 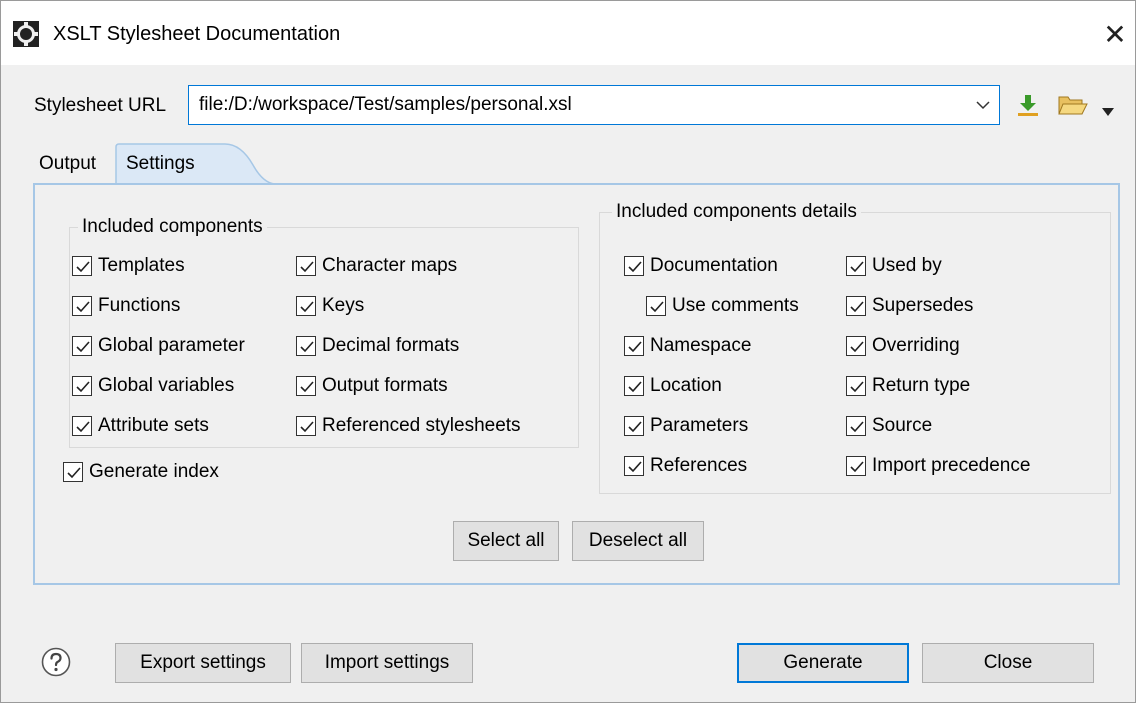 What do you see at coordinates (153, 425) in the screenshot?
I see `checkbox-label: Attribute sets` at bounding box center [153, 425].